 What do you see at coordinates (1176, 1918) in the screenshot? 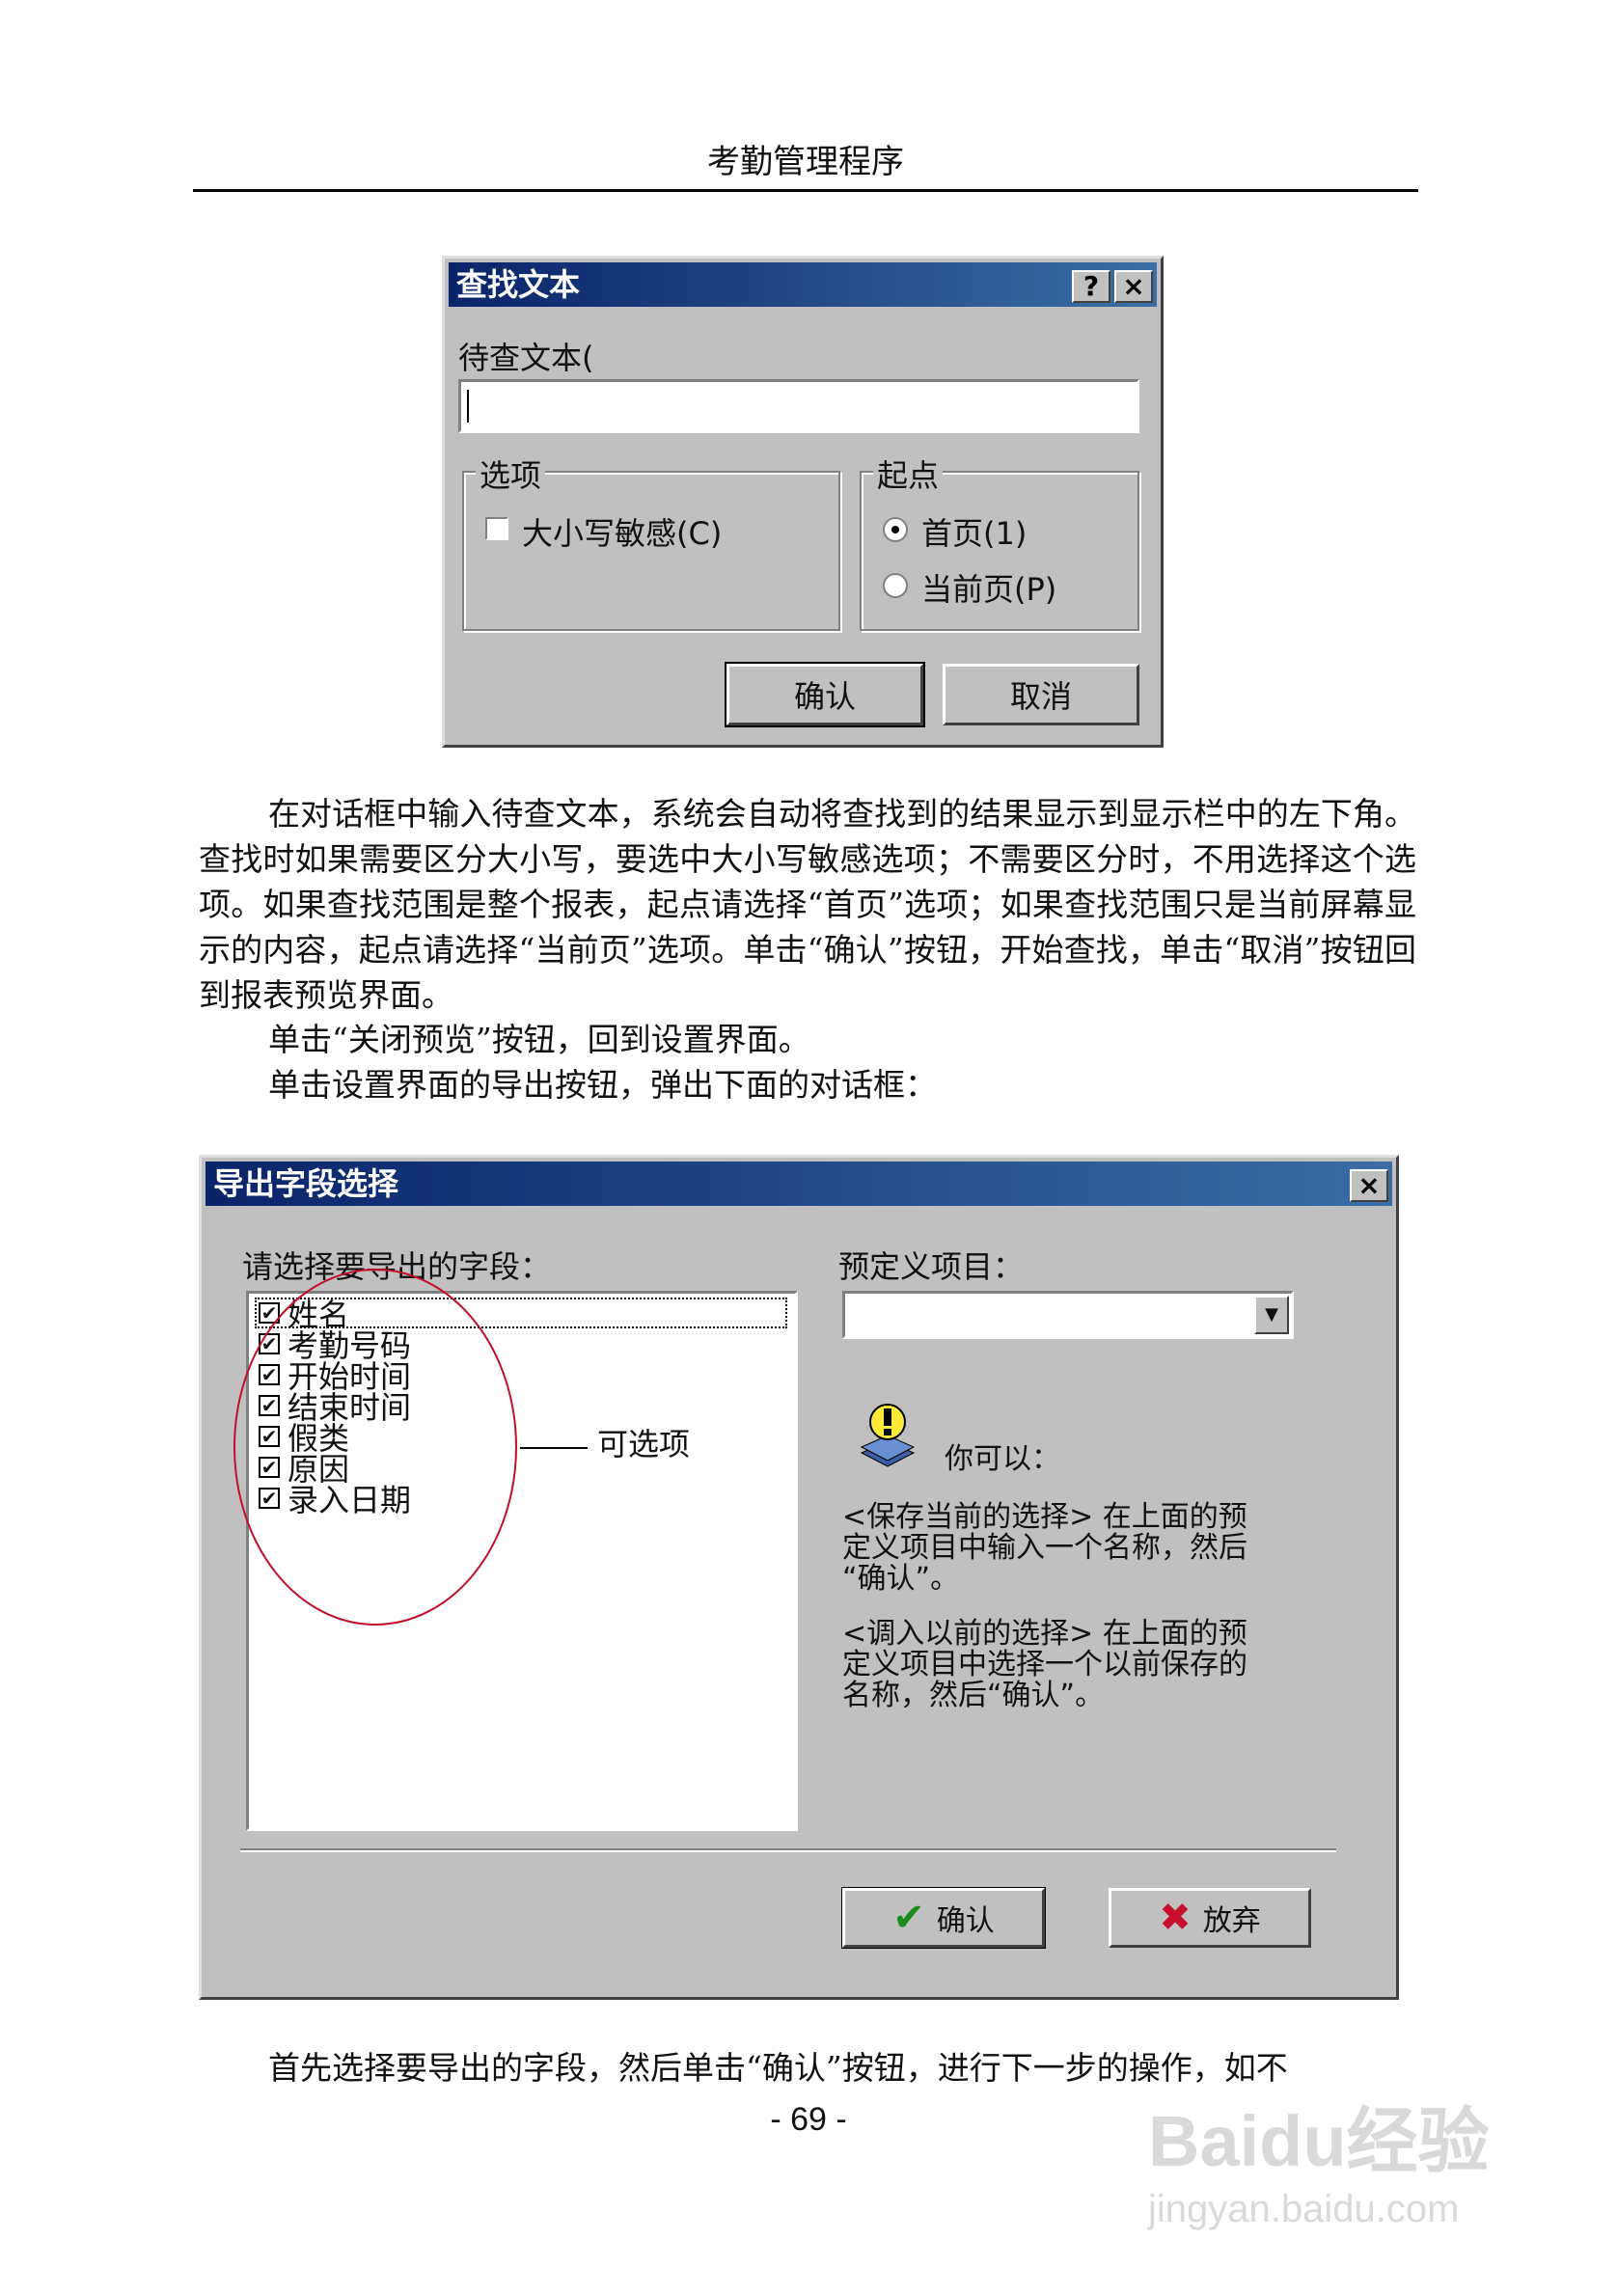
I see `x-cross-icon: ✖` at bounding box center [1176, 1918].